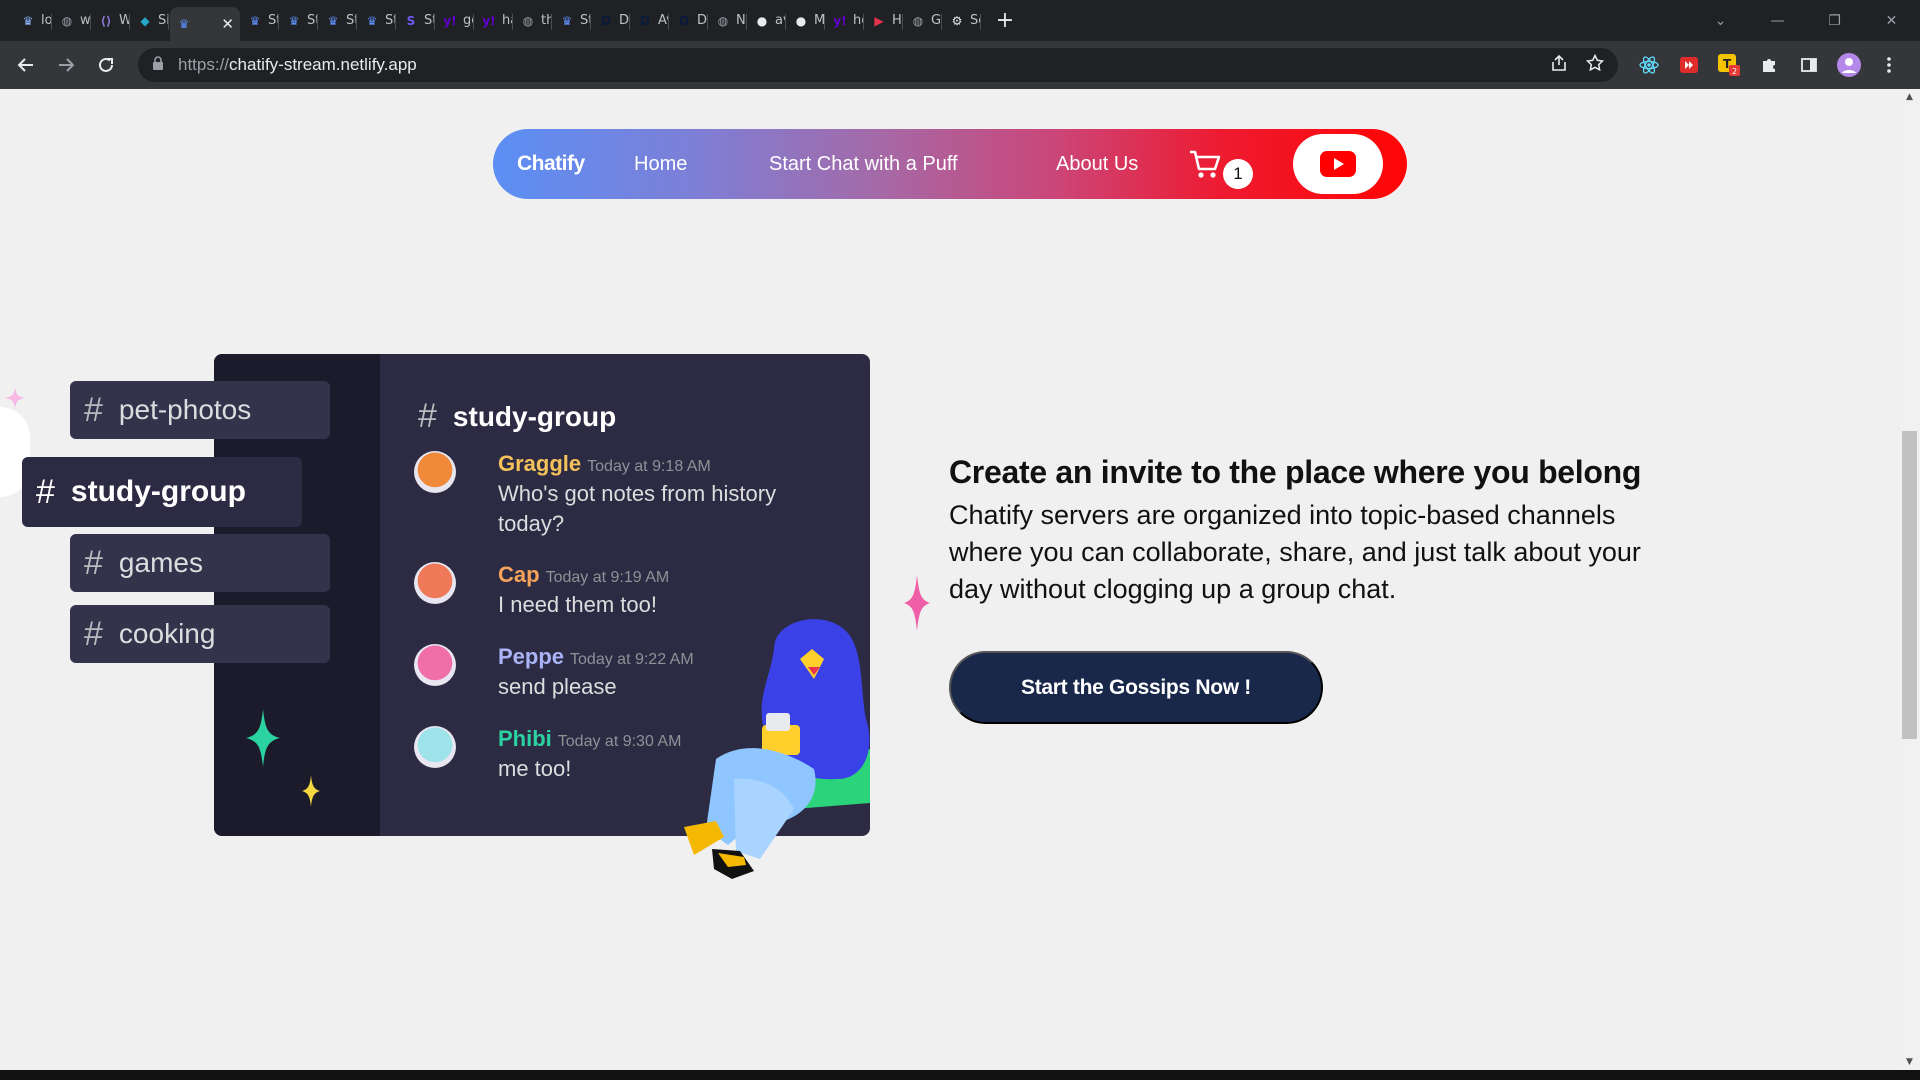 This screenshot has height=1080, width=1920. I want to click on youtube-icon, so click(1338, 164).